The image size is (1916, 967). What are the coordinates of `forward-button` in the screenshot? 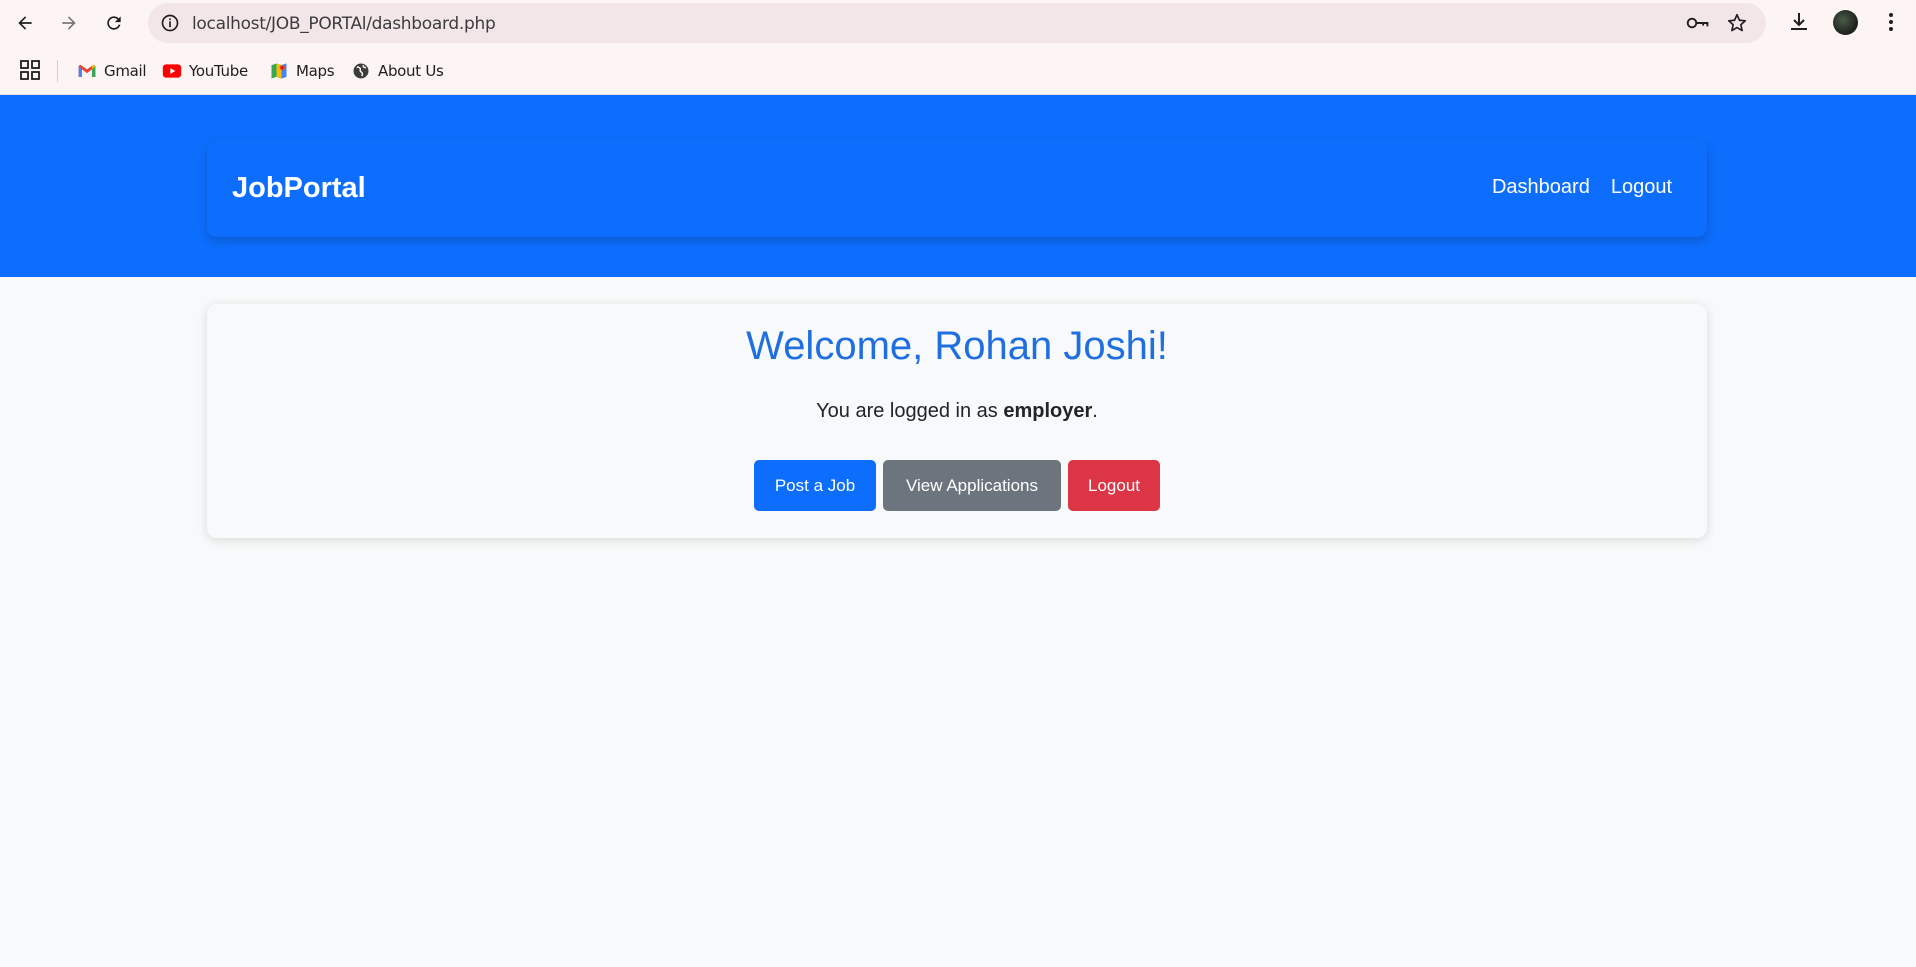 It's located at (69, 23).